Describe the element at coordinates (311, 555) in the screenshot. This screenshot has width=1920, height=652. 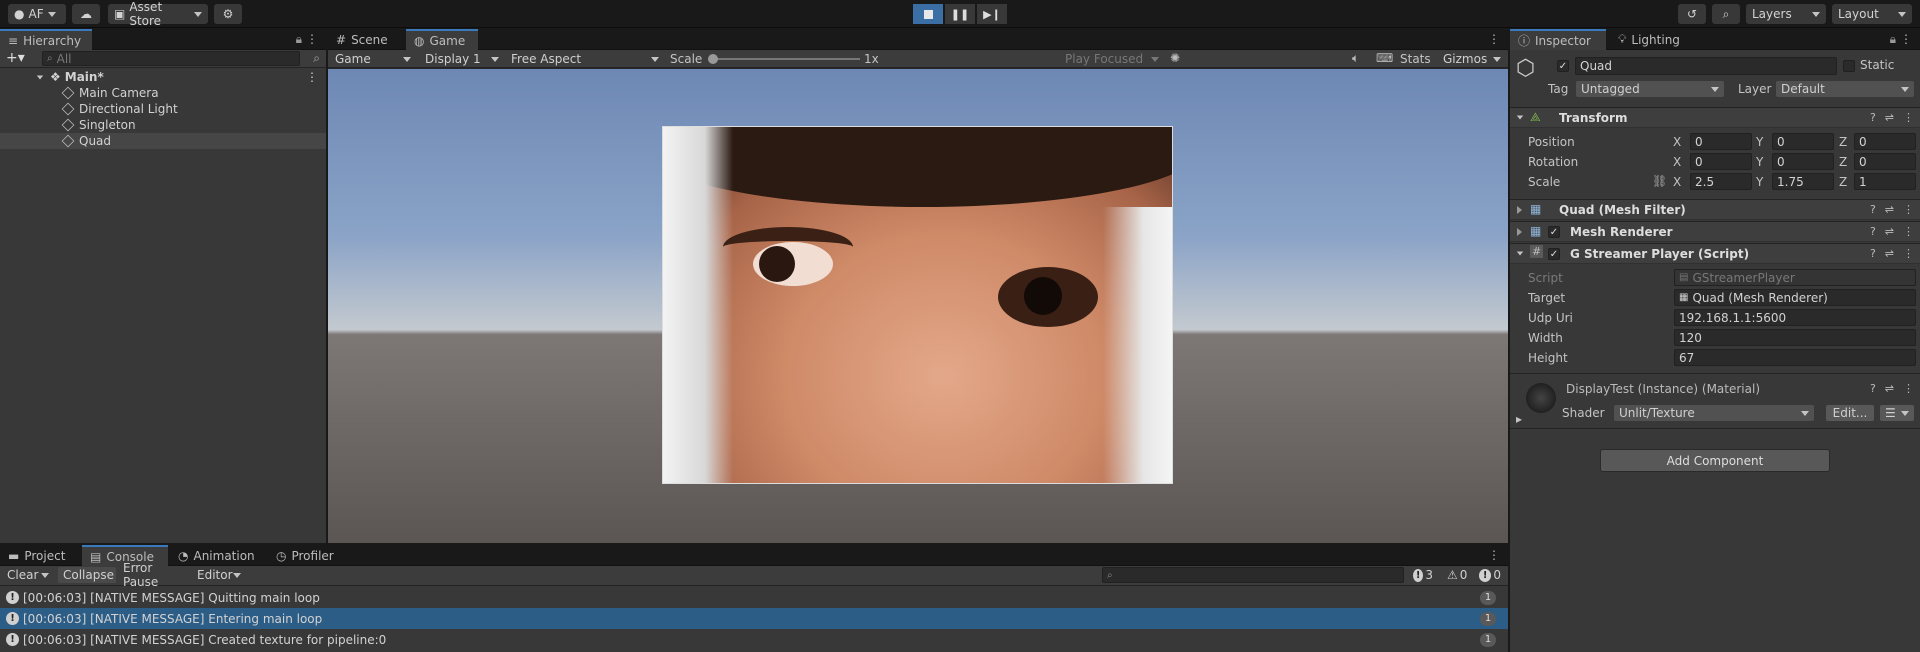
I see `tab-profiler: ◷ Profiler` at that location.